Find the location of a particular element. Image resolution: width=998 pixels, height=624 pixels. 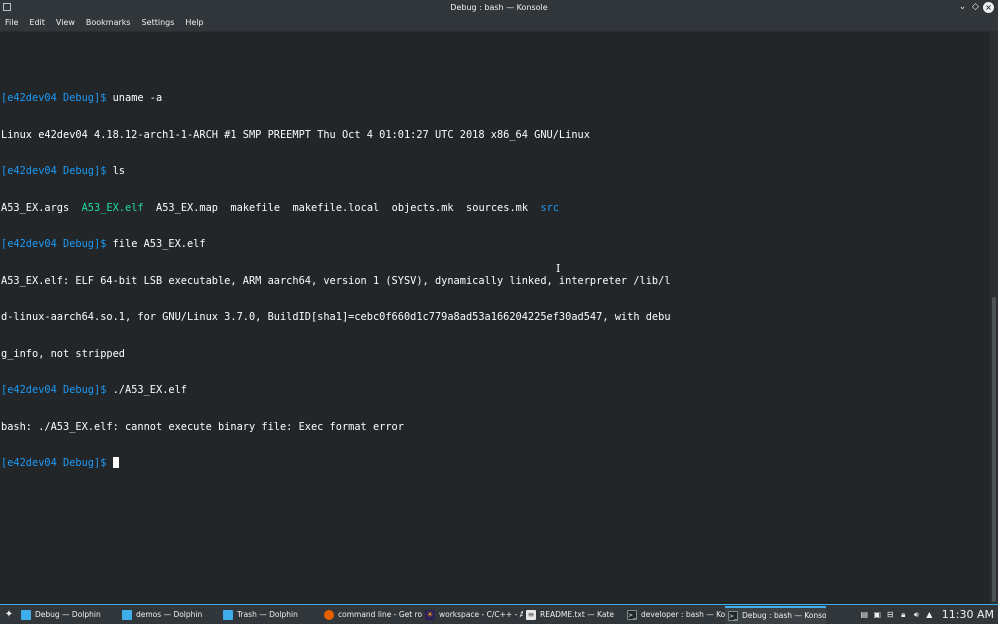

minimize-icon: ⌄ is located at coordinates (962, 7).